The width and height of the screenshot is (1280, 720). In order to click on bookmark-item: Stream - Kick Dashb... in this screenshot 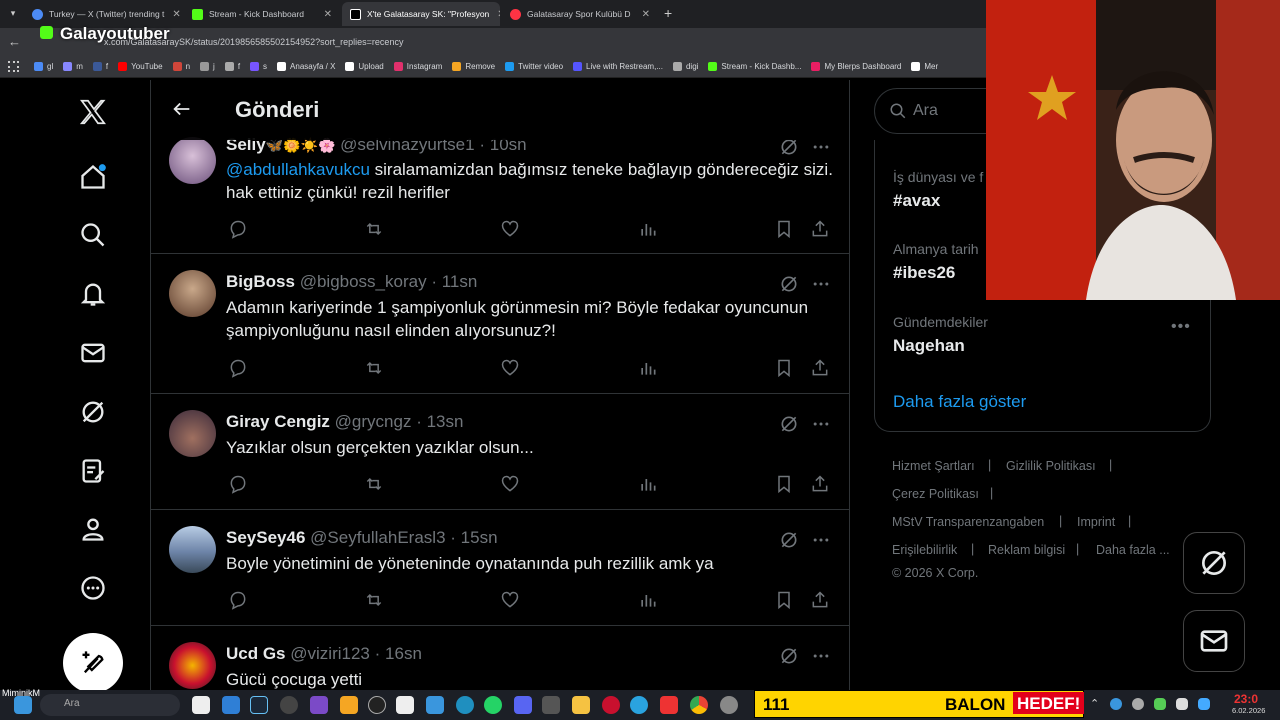, I will do `click(754, 66)`.